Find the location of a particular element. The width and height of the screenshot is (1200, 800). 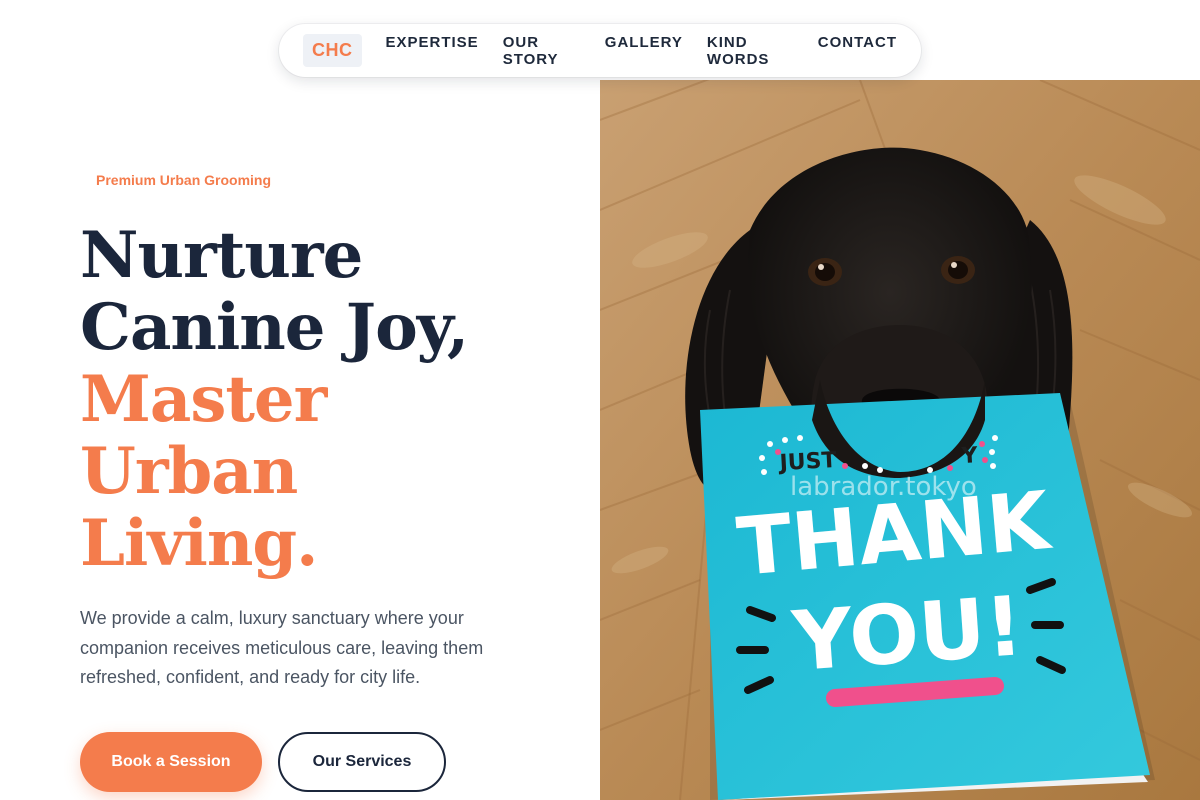

nav-link-contact: CONTACT is located at coordinates (857, 51).